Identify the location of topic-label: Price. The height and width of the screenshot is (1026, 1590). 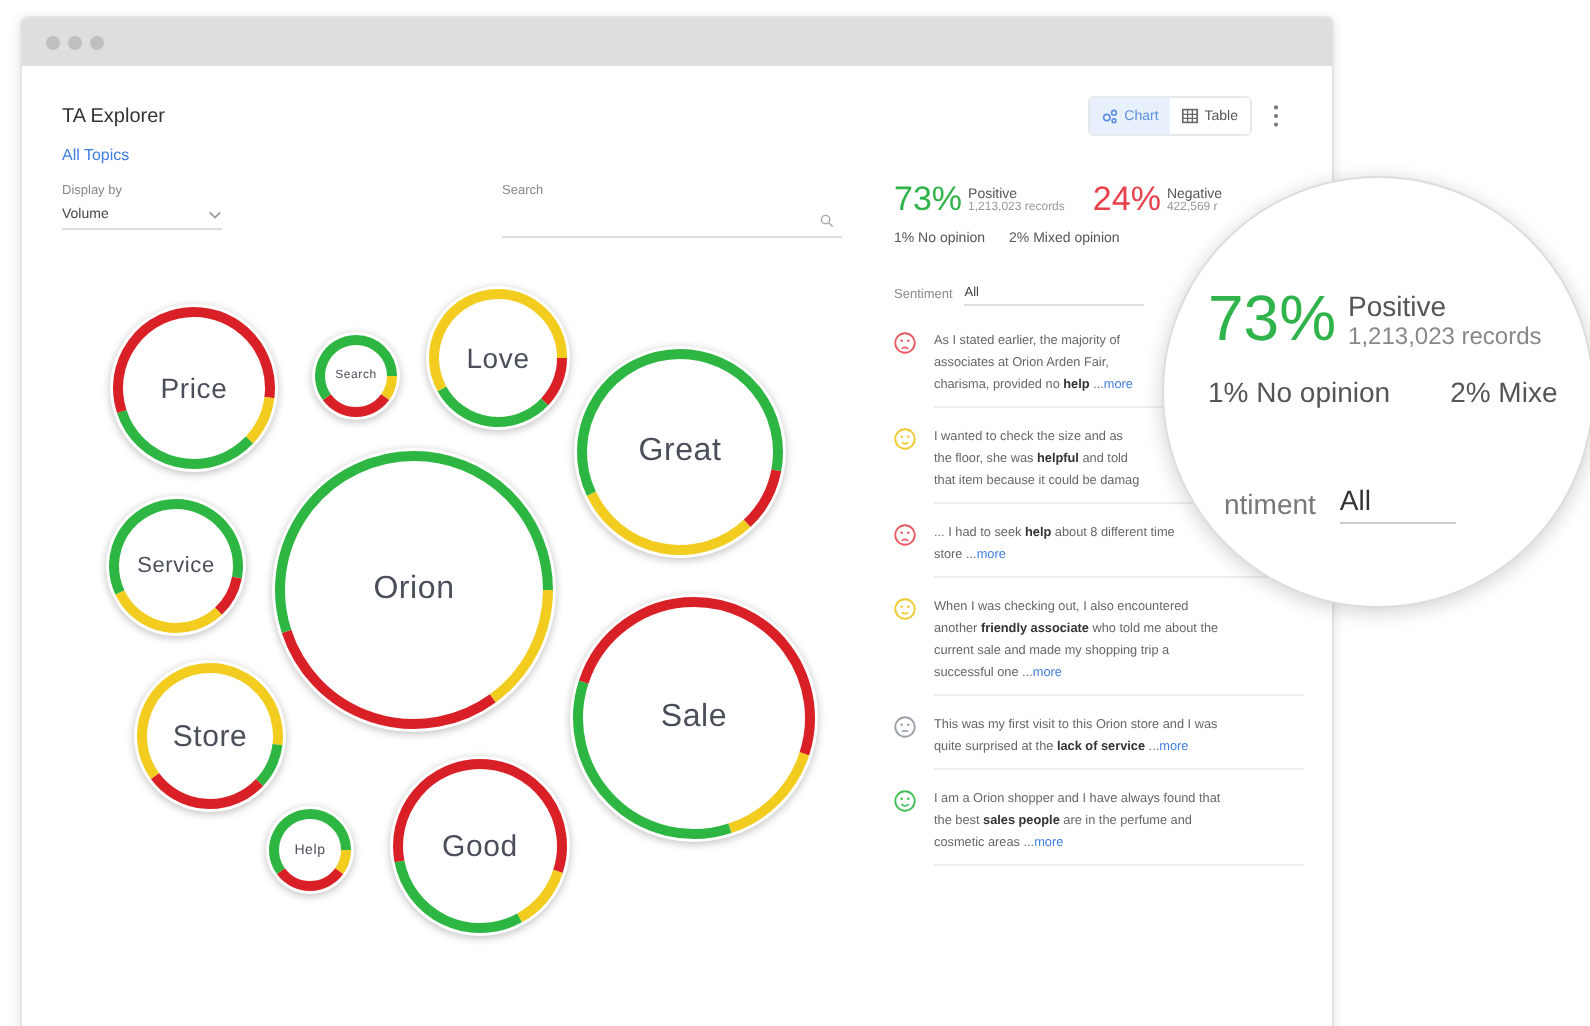
(194, 388).